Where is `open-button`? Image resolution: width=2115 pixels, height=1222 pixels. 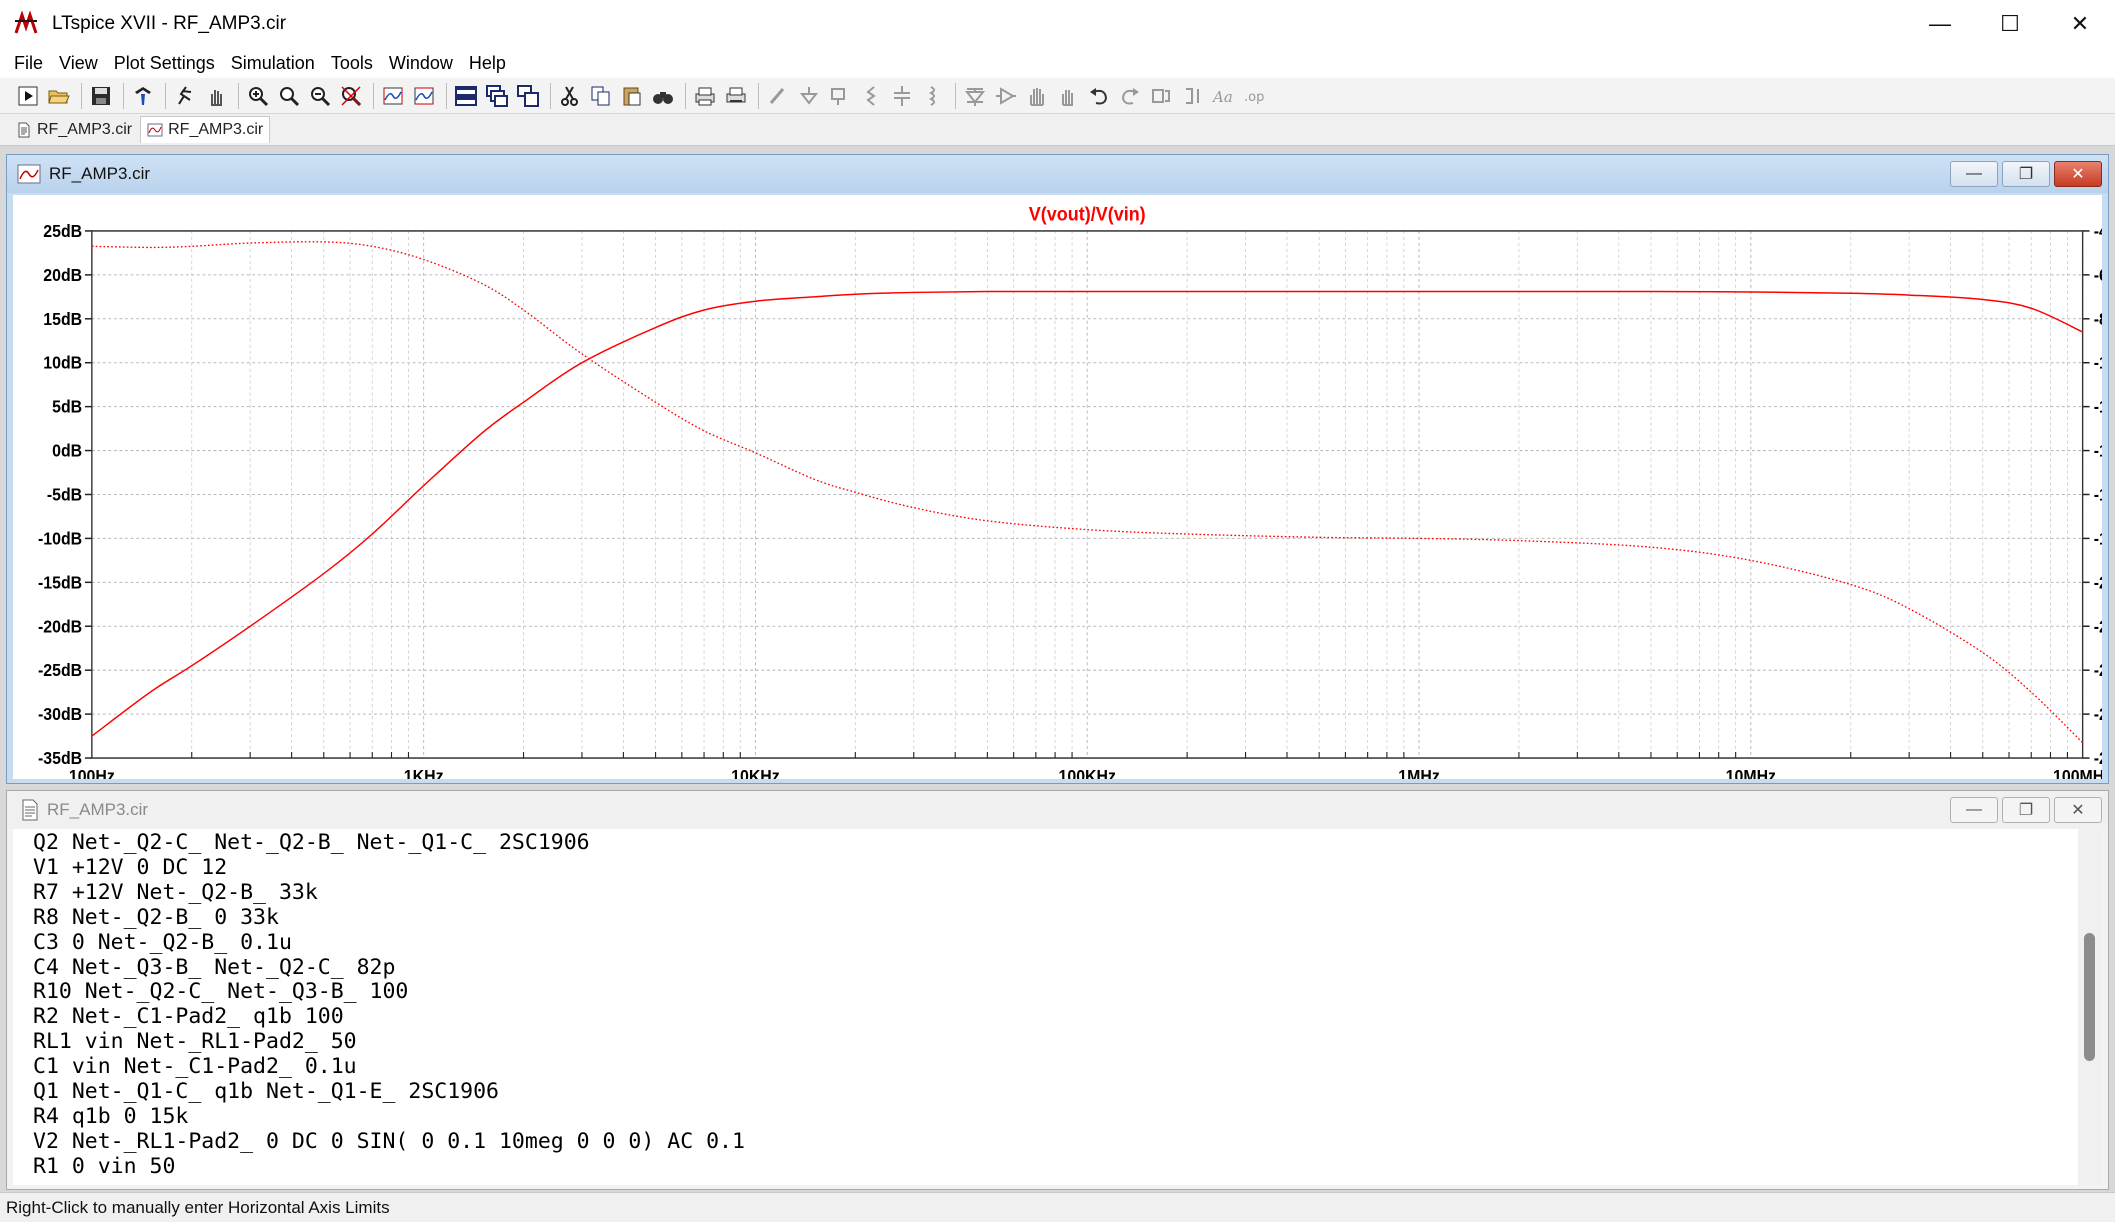 open-button is located at coordinates (59, 96).